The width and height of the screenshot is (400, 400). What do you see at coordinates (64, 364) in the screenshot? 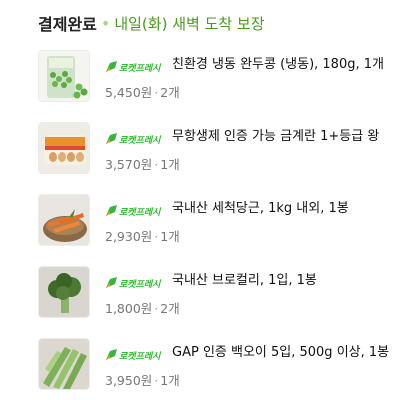
I see `product-image-cucumbers` at bounding box center [64, 364].